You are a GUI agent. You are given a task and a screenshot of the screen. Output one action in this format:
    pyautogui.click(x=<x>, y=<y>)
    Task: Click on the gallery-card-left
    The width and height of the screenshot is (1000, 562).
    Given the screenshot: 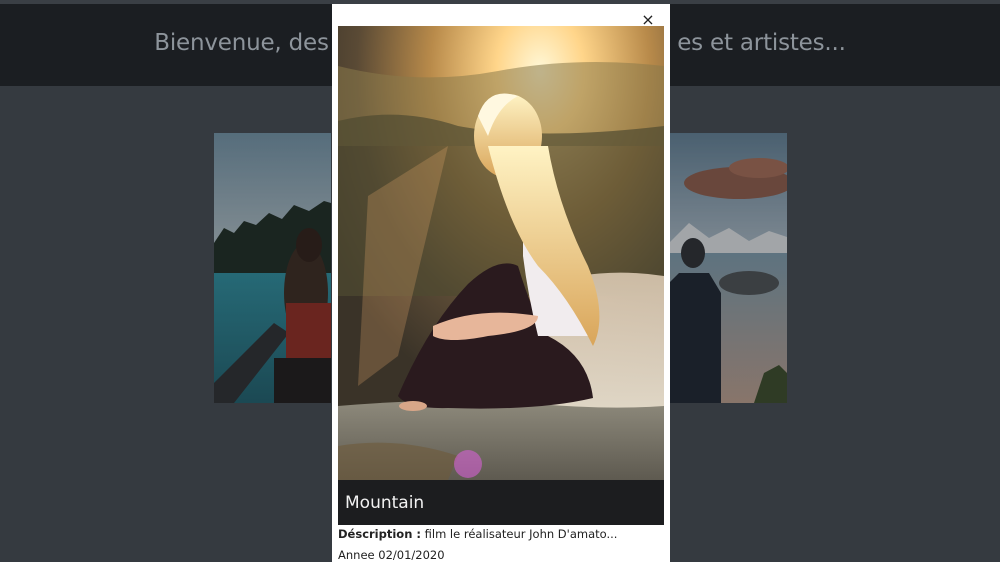 What is the action you would take?
    pyautogui.click(x=272, y=268)
    